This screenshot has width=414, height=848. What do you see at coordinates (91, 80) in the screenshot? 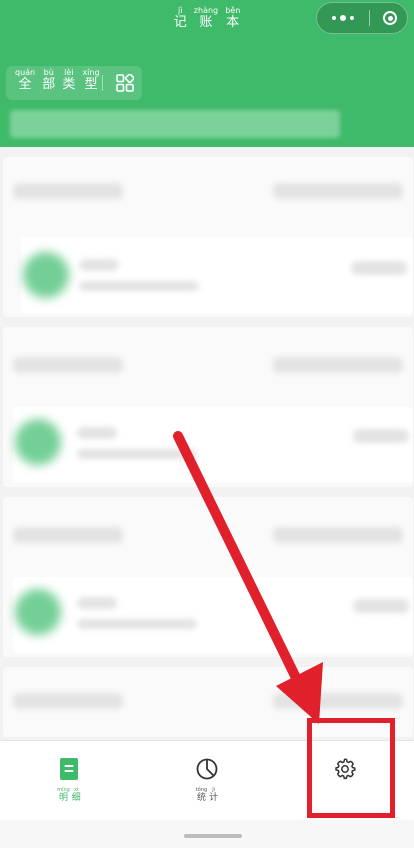
I see `filter-char: xíng 型` at bounding box center [91, 80].